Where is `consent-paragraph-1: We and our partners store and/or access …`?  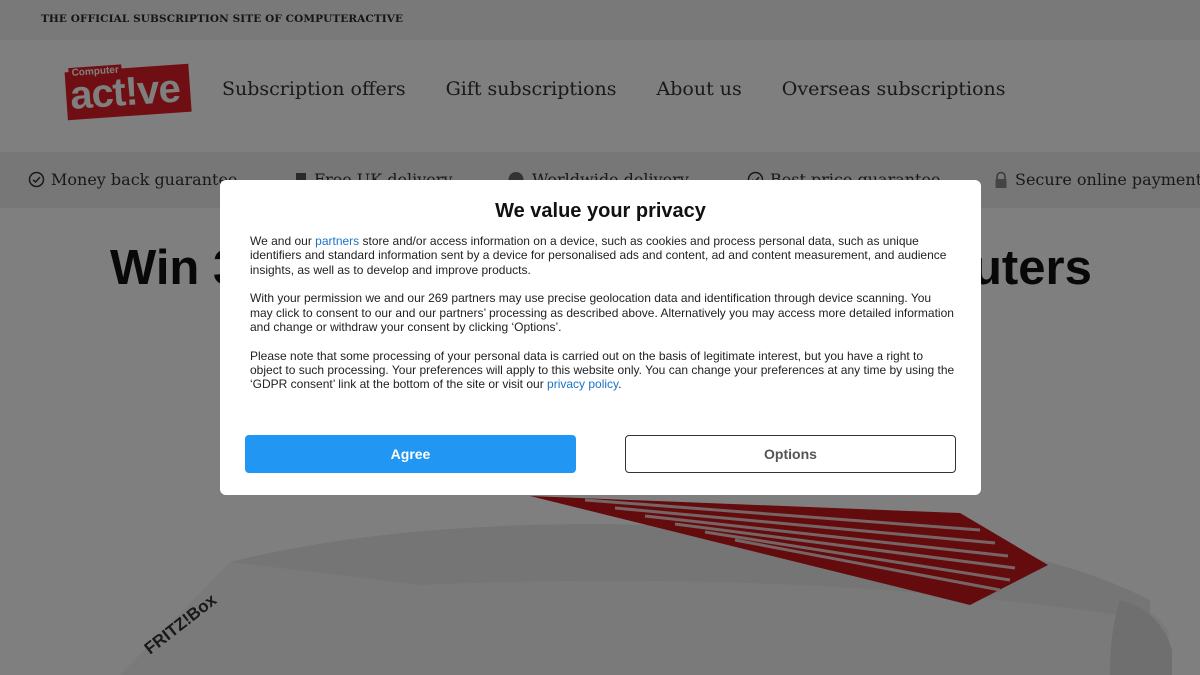 consent-paragraph-1: We and our partners store and/or access … is located at coordinates (602, 255).